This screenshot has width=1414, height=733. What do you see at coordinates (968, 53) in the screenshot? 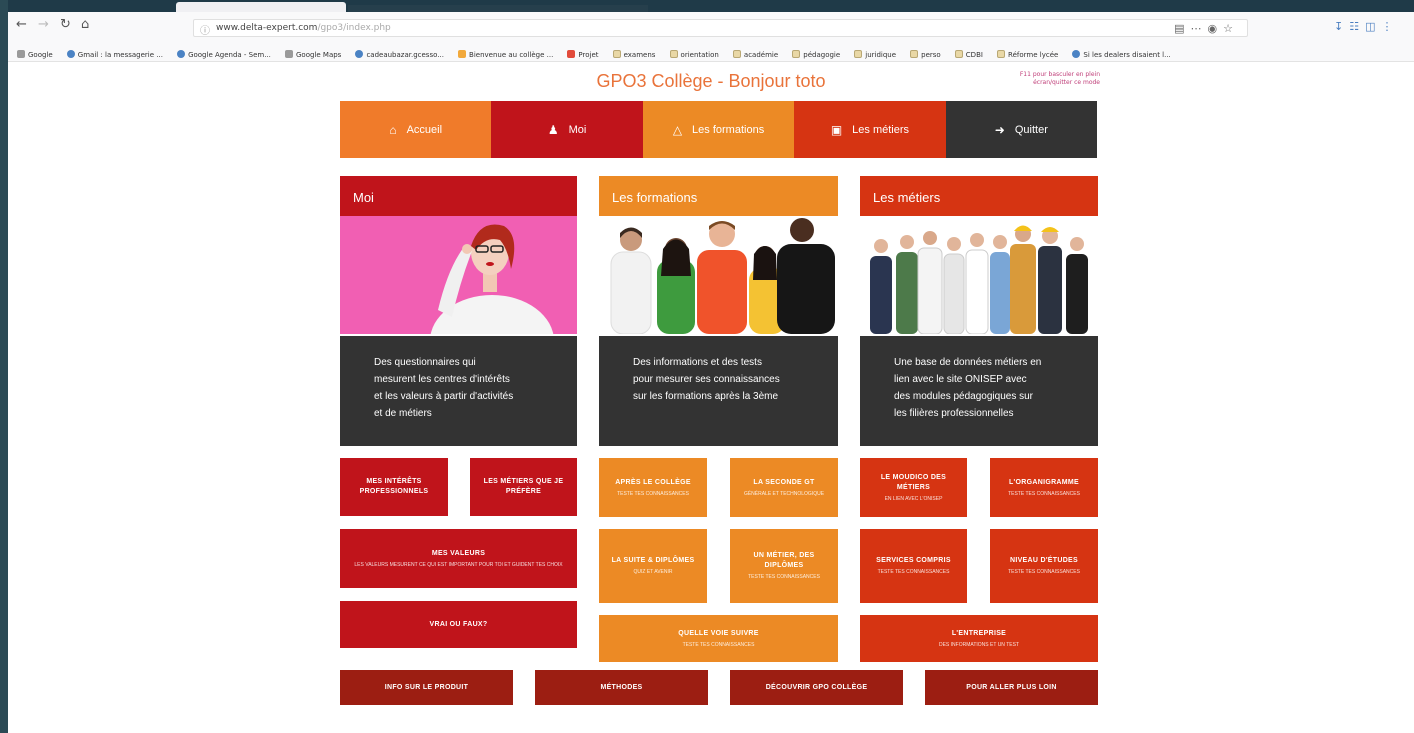
I see `bookmark-folder: CDBI` at bounding box center [968, 53].